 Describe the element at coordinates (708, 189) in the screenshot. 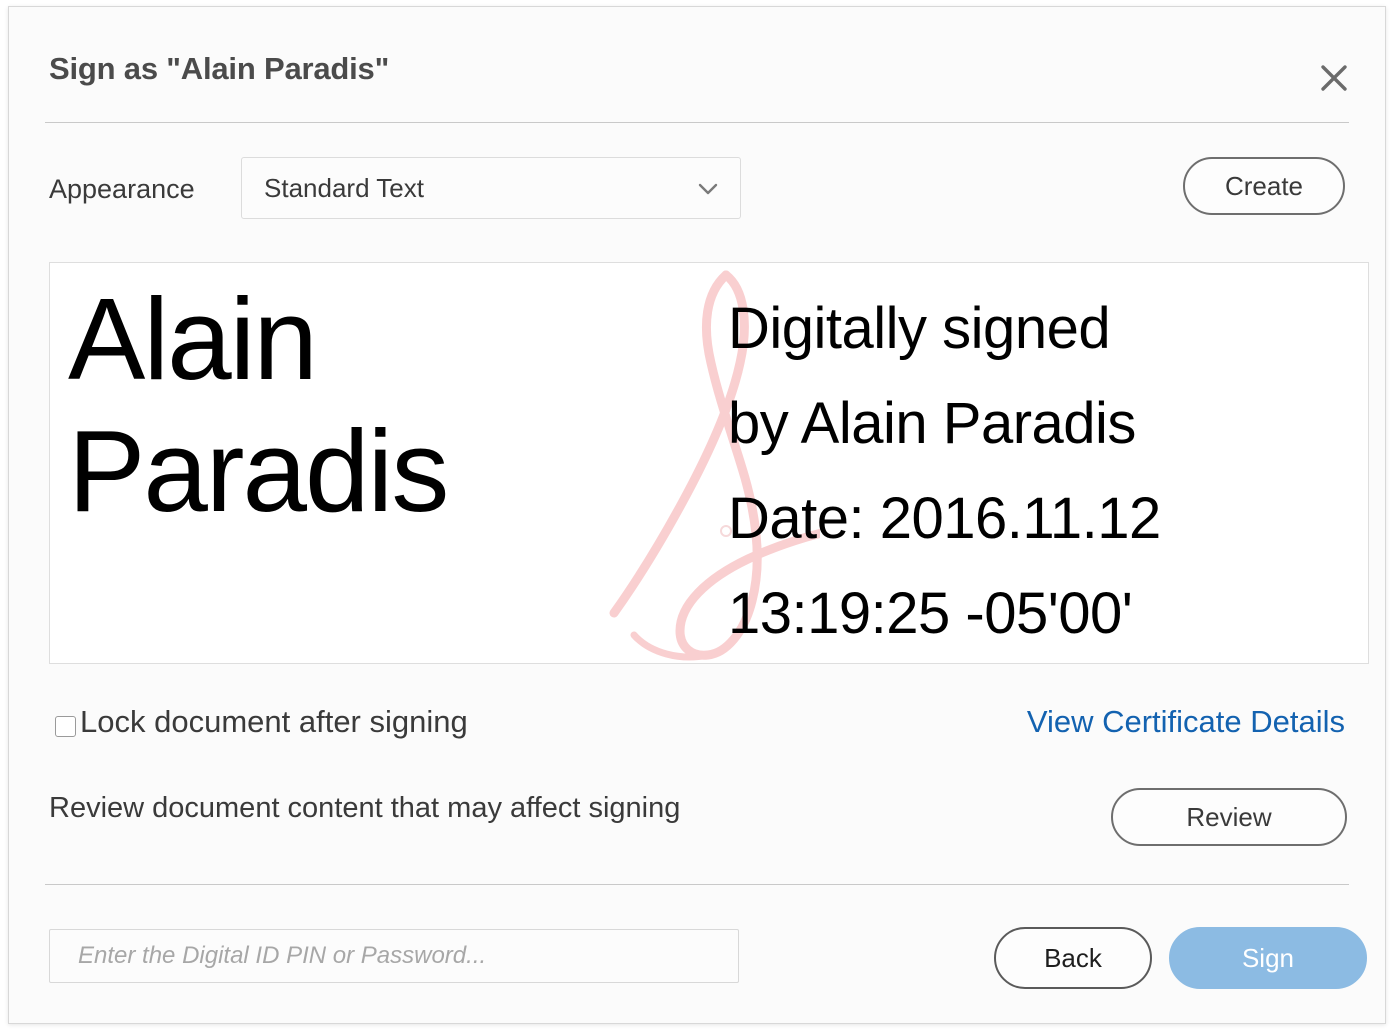

I see `chevron-down-icon` at that location.